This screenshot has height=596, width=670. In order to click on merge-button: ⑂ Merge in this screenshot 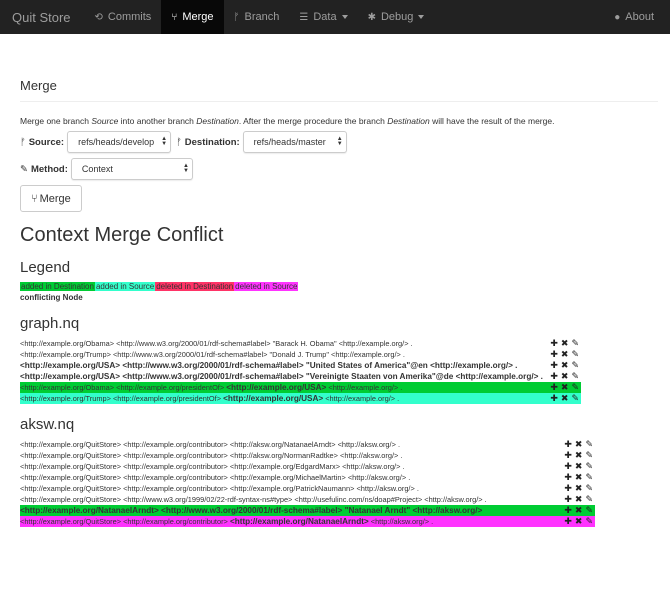, I will do `click(51, 198)`.